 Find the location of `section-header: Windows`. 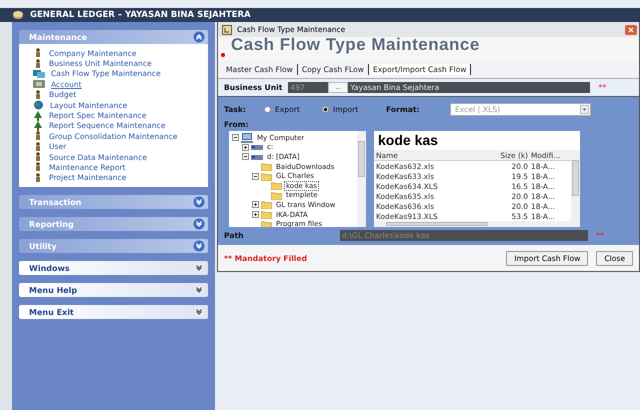

section-header: Windows is located at coordinates (113, 268).